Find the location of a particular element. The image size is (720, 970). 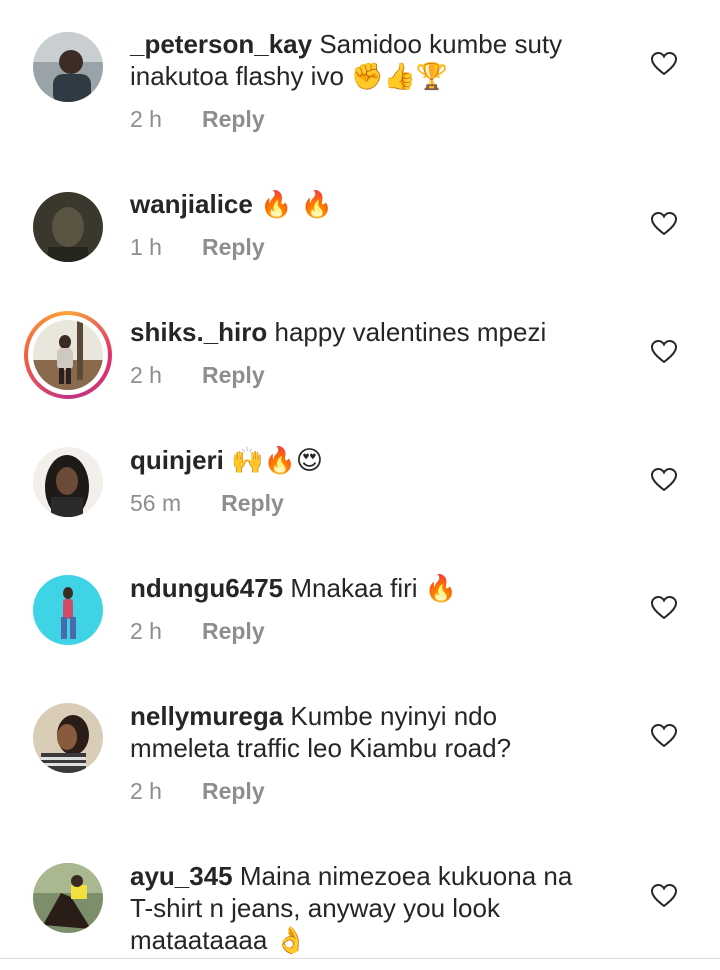

comment-username: ayu_345 is located at coordinates (181, 876).